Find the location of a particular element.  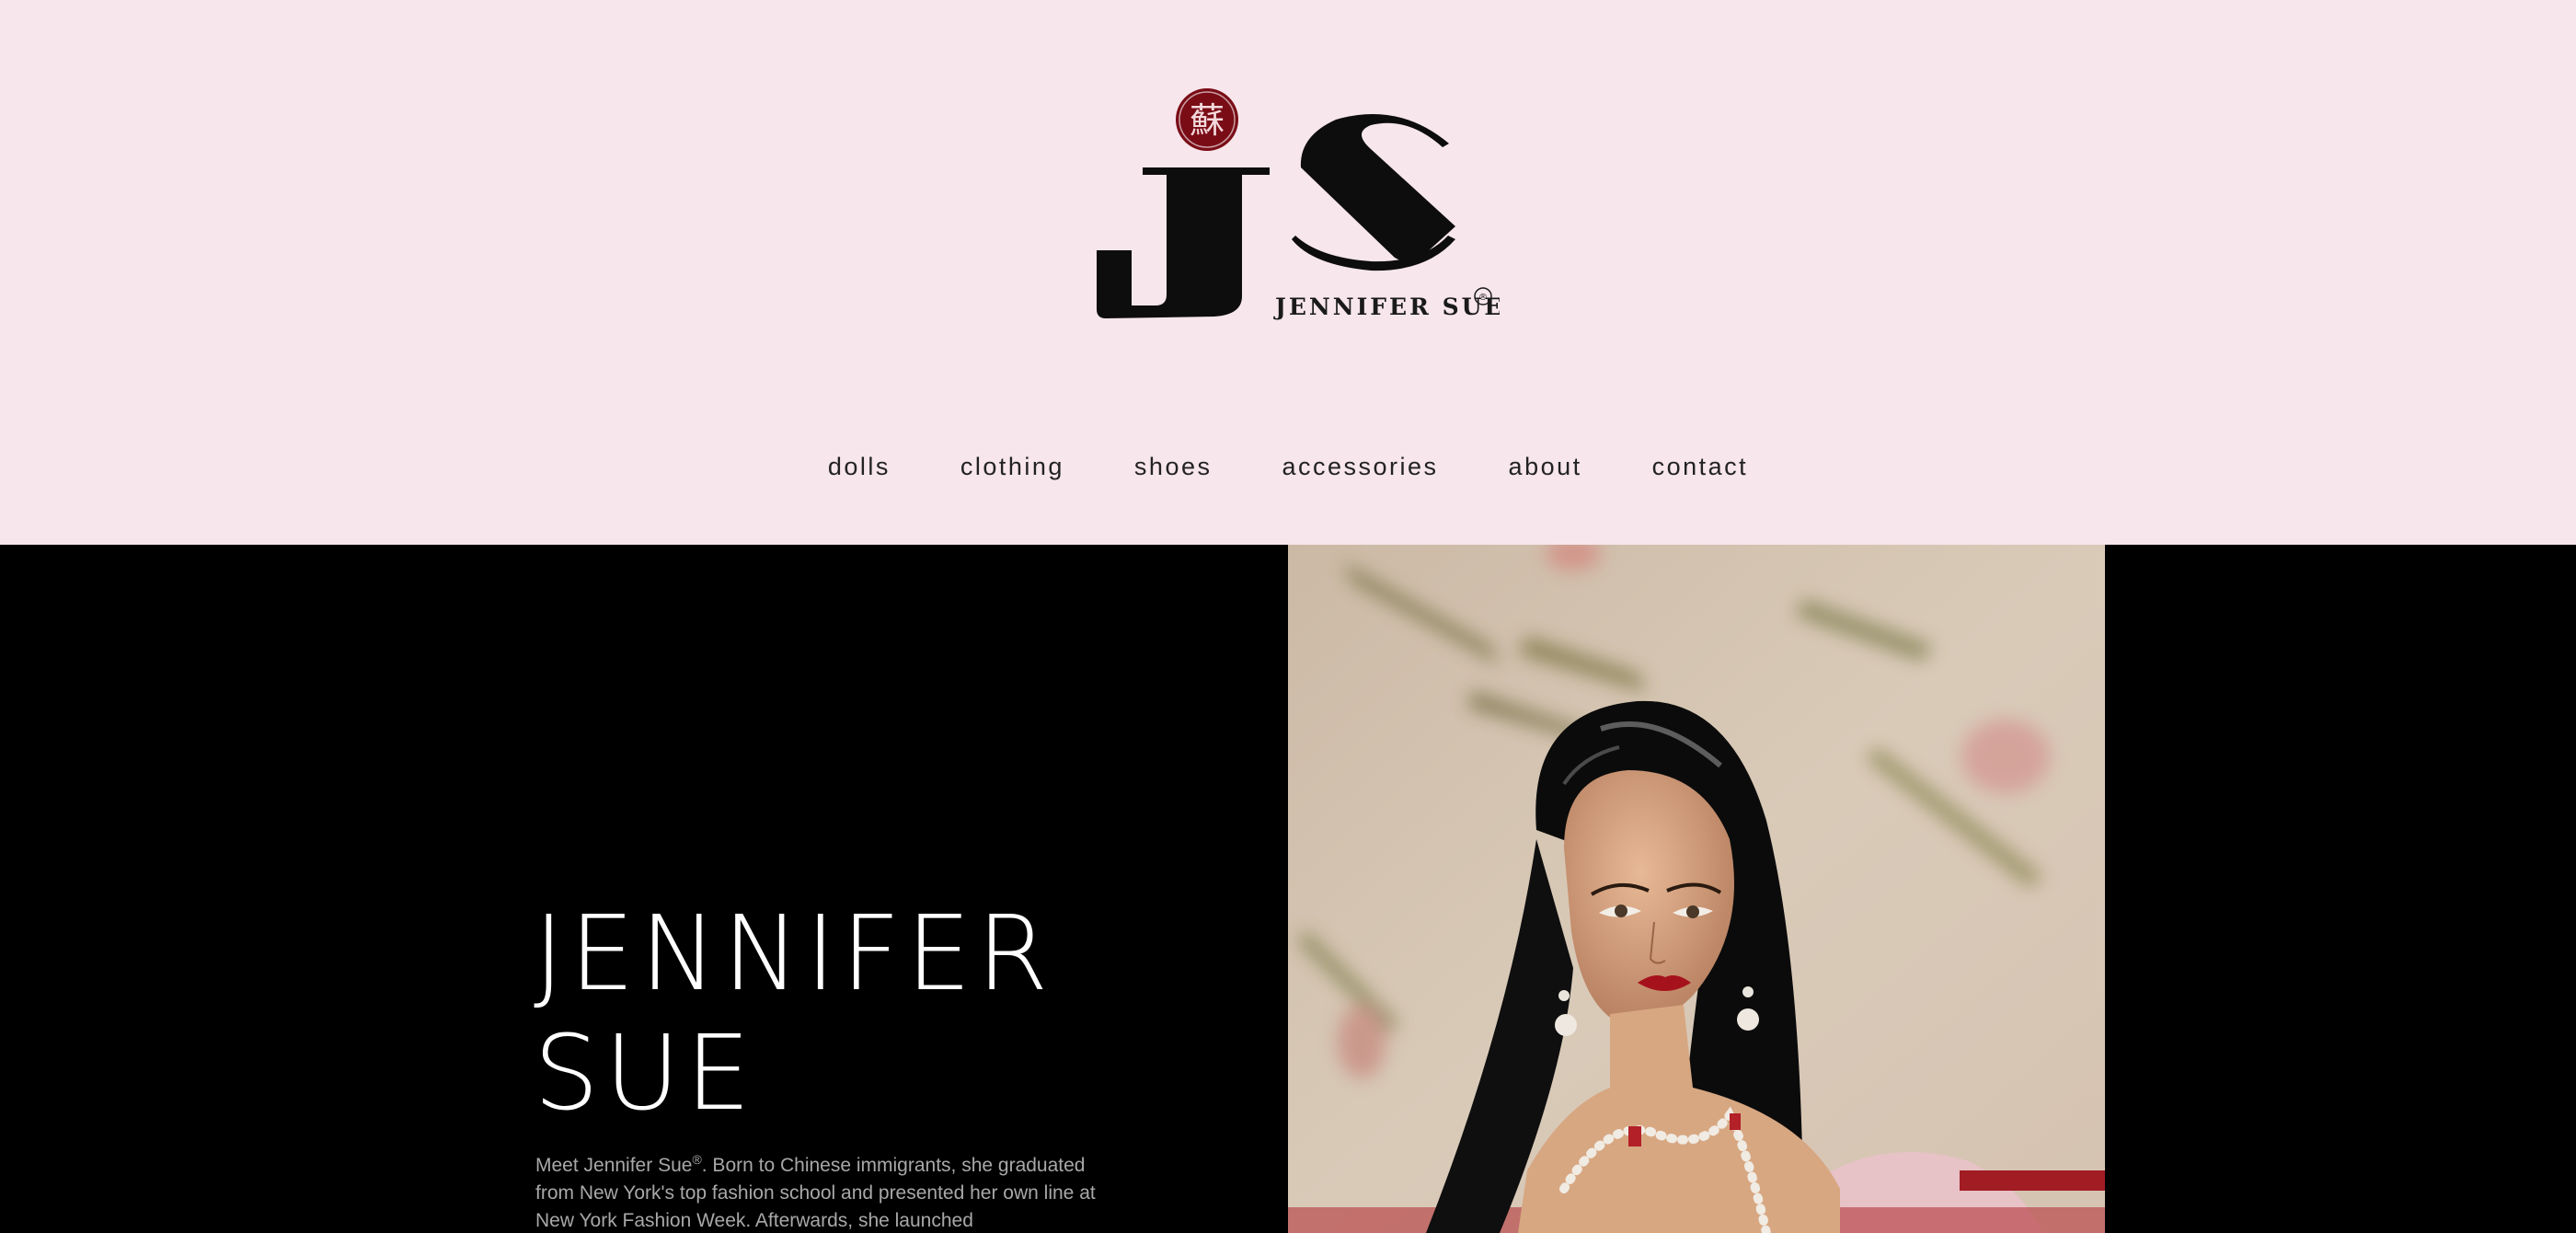

logo-wordmark: JENNIFER SUE is located at coordinates (1386, 307).